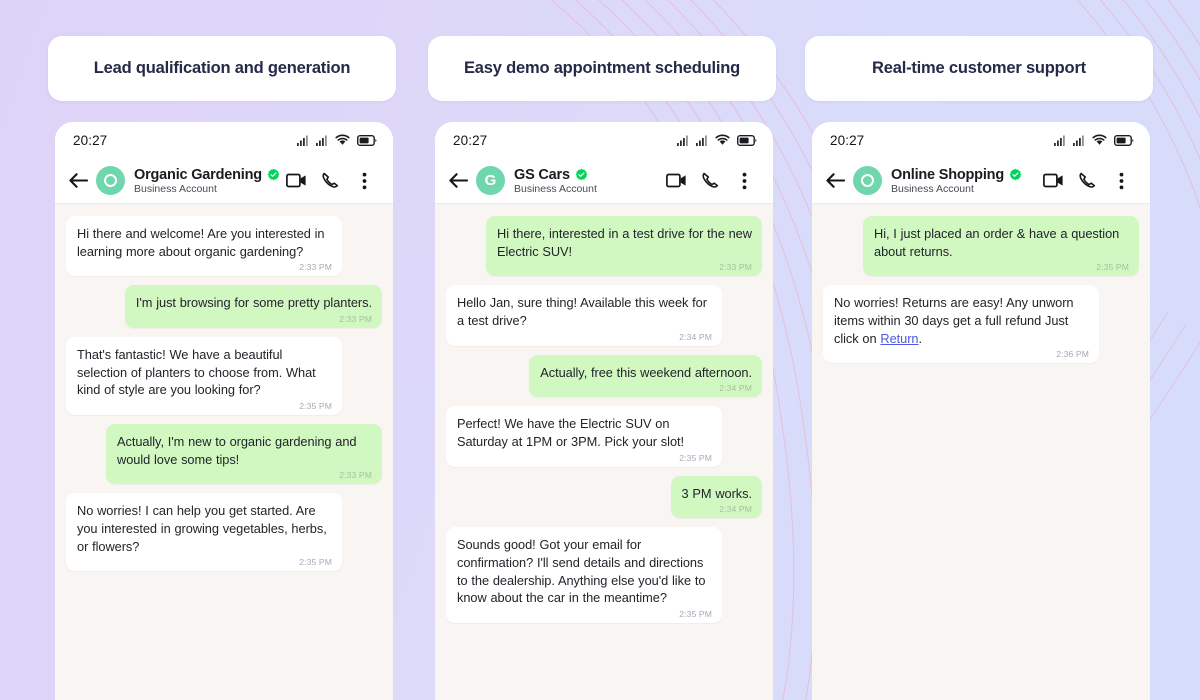 The width and height of the screenshot is (1200, 700). I want to click on chat-title: Online Shopping, so click(947, 174).